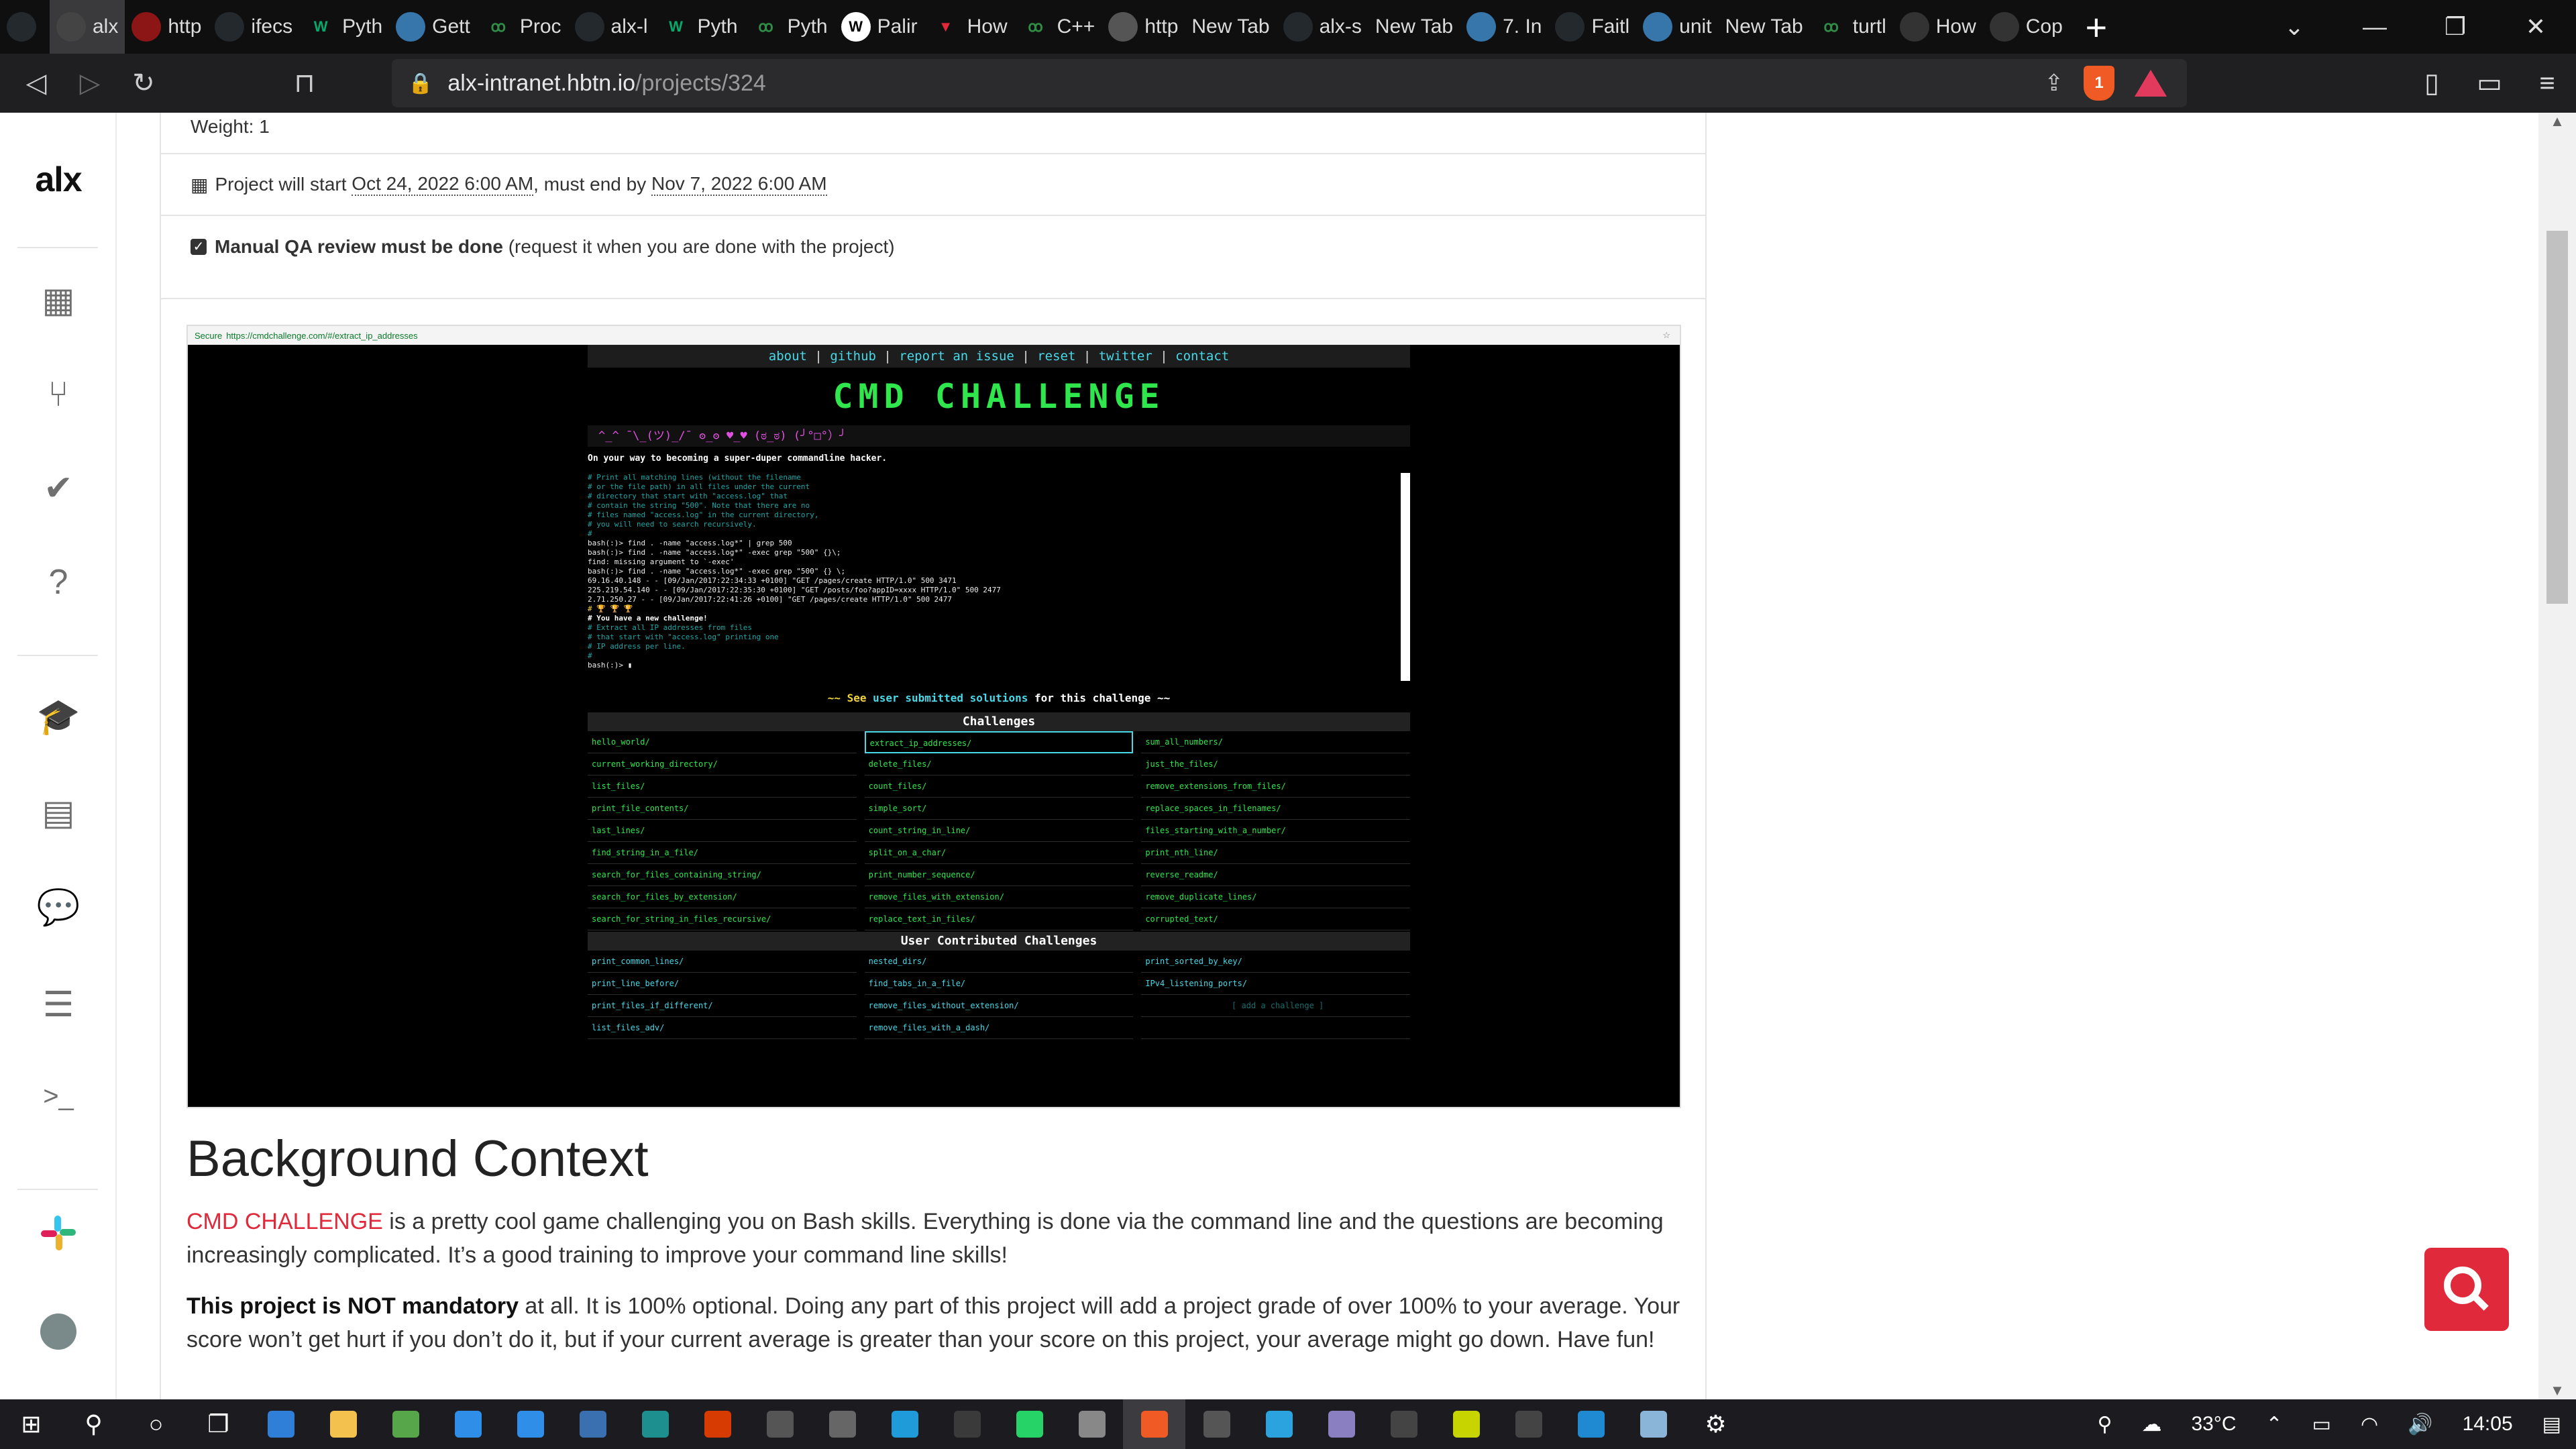 This screenshot has width=2576, height=1449. Describe the element at coordinates (969, 27) in the screenshot. I see `browser-tab: ▼ How` at that location.